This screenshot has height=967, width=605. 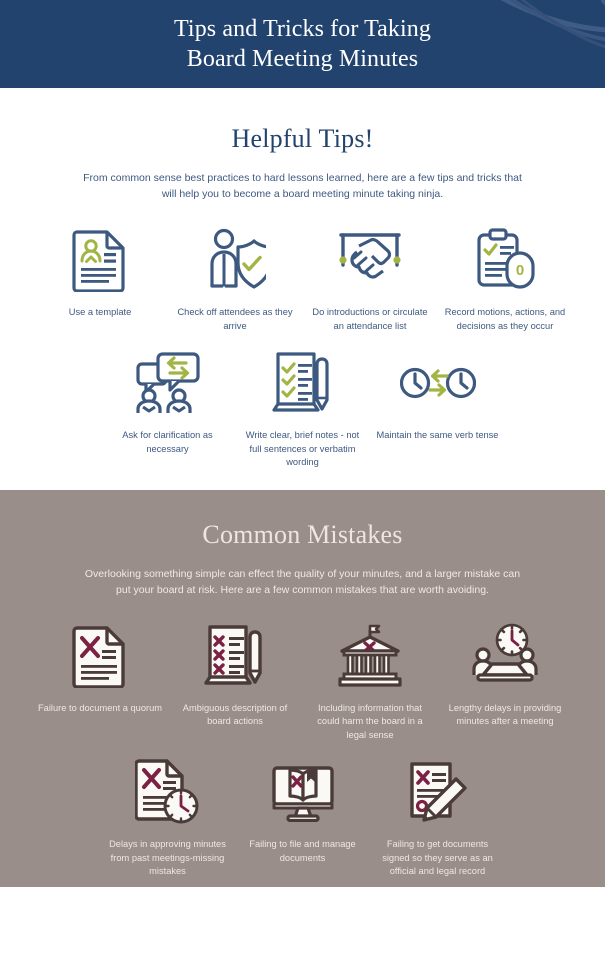 I want to click on two-clocks-exchange-icon, so click(x=437, y=383).